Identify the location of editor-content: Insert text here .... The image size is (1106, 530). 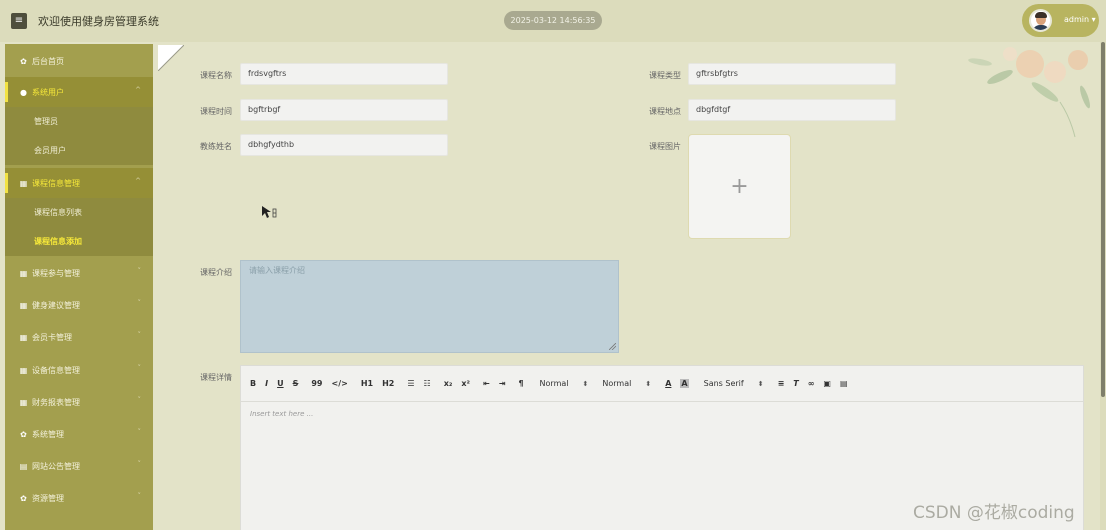
(281, 414).